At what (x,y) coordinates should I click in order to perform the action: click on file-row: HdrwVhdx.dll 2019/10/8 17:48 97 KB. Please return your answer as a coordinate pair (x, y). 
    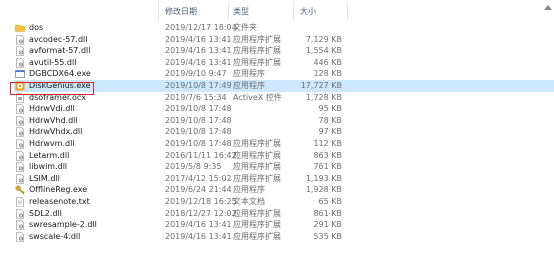
    Looking at the image, I should click on (277, 132).